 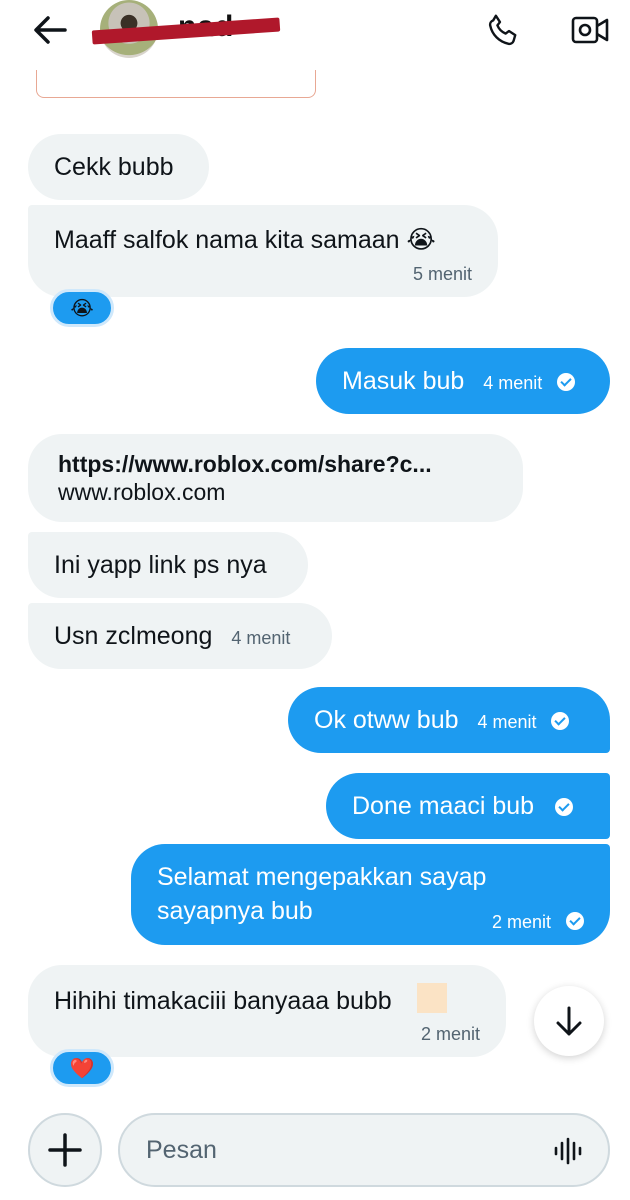 I want to click on video-call-button, so click(x=590, y=30).